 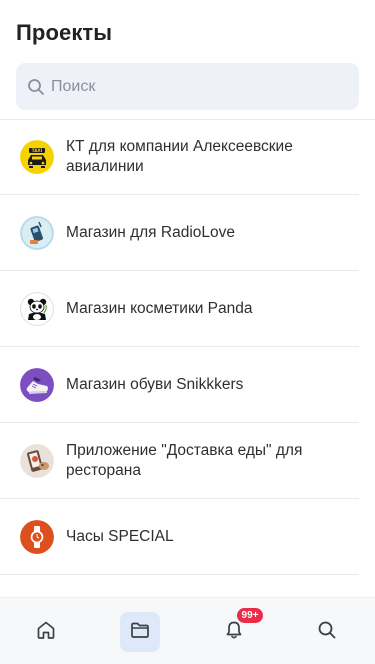 I want to click on list-item: Магазин обуви Snikkkers, so click(x=179, y=385).